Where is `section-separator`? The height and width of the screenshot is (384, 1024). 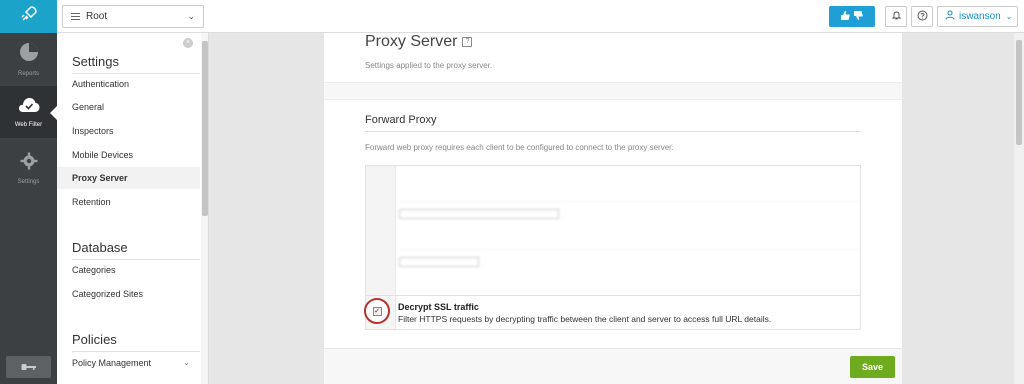 section-separator is located at coordinates (613, 91).